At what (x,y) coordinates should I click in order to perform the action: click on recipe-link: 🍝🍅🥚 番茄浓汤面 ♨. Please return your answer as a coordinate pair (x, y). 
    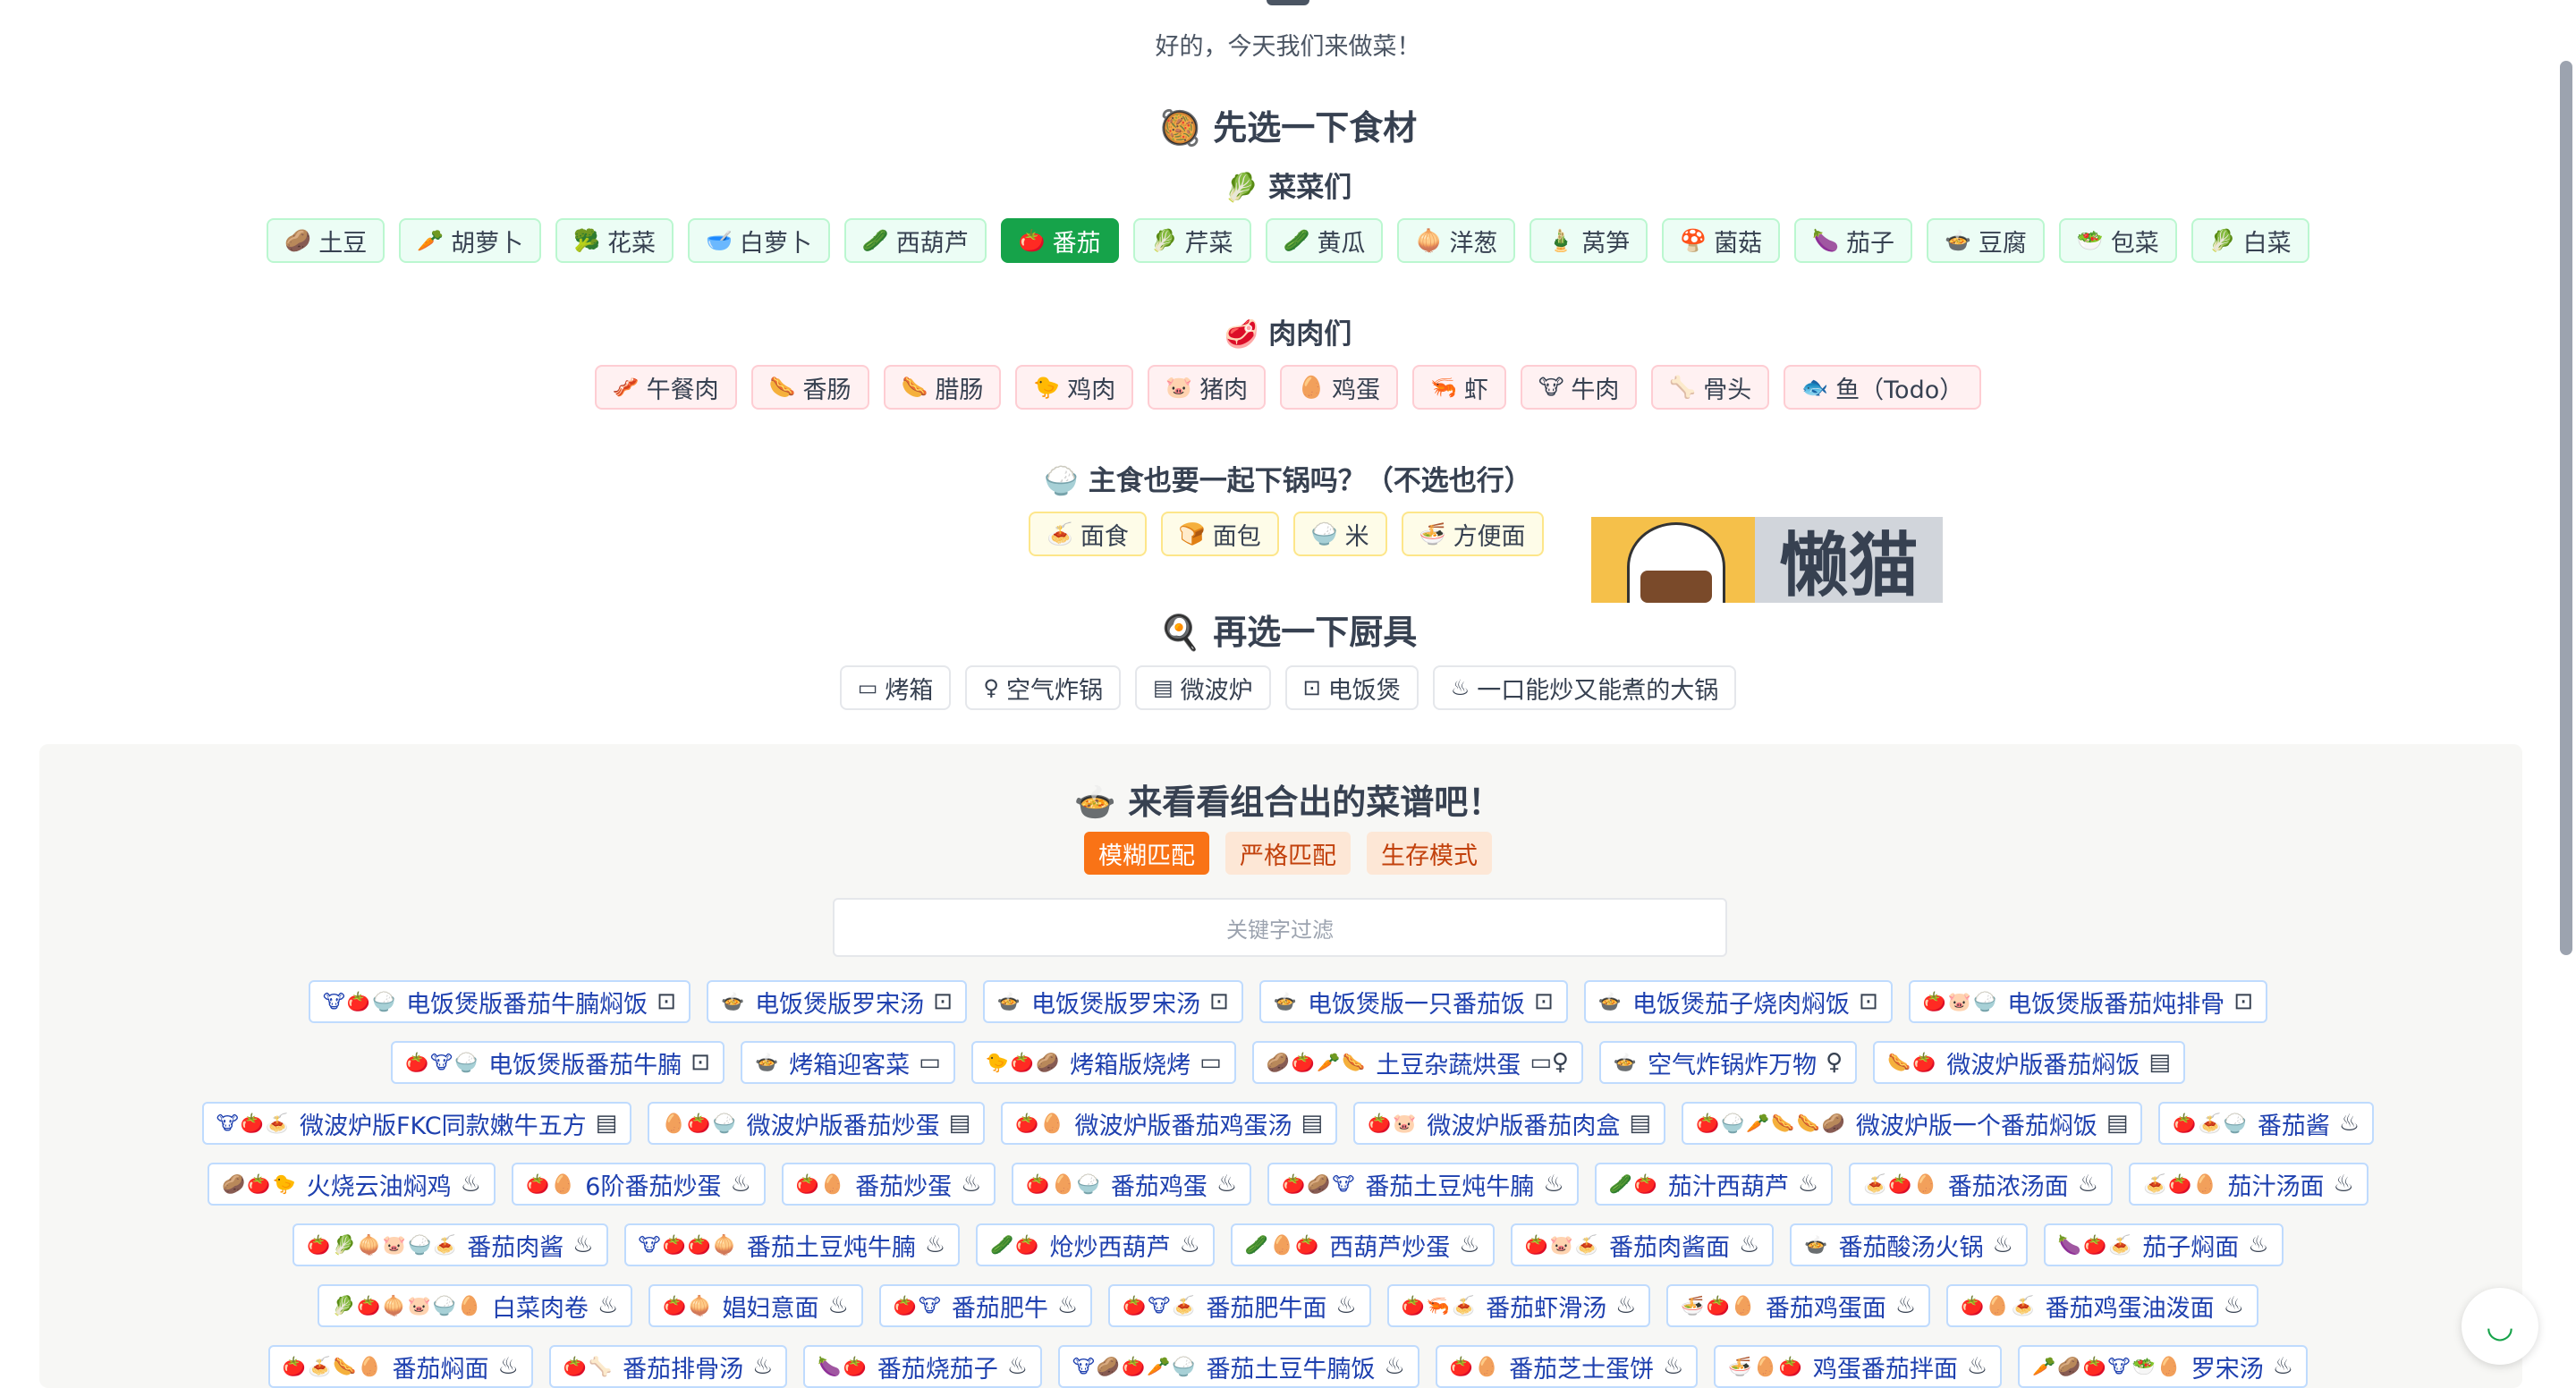
    Looking at the image, I should click on (1981, 1184).